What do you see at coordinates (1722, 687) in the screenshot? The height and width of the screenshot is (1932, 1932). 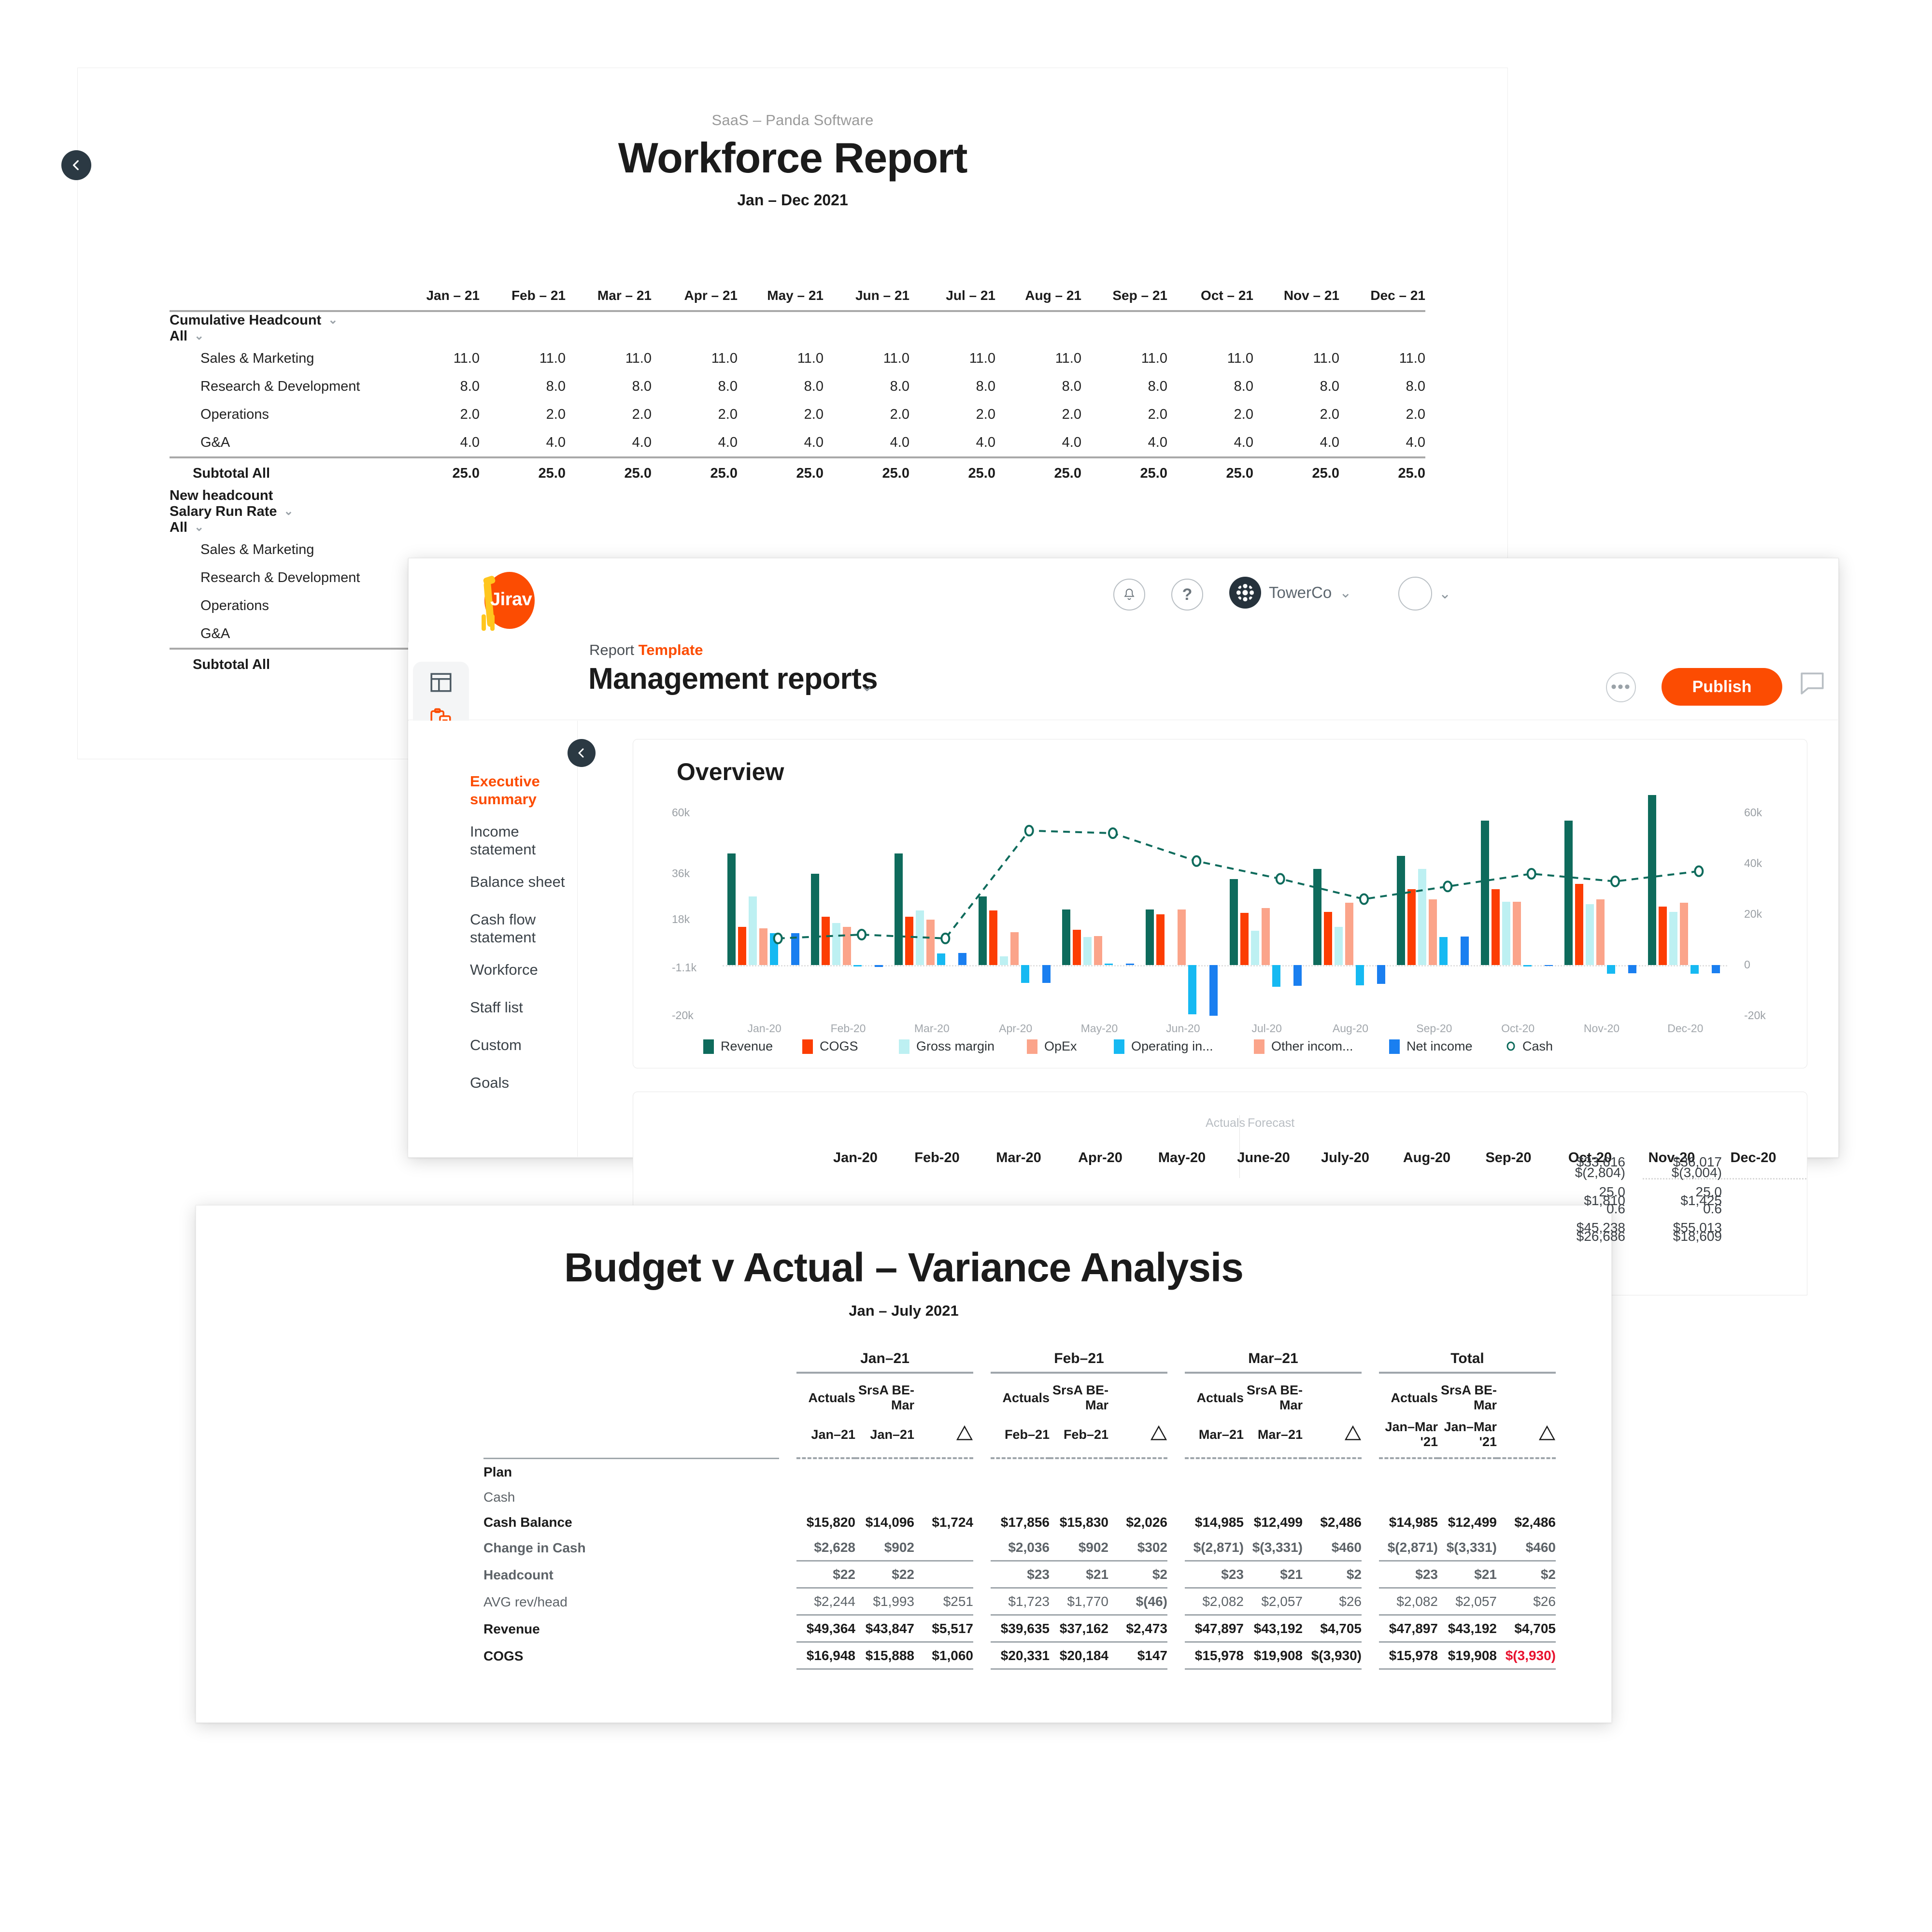 I see `publish-button: Publish` at bounding box center [1722, 687].